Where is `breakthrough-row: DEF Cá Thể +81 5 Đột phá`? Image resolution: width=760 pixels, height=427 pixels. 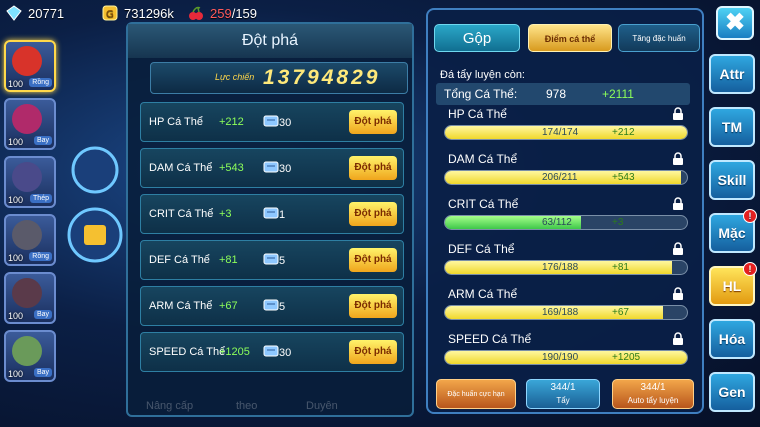
breakthrough-row: DEF Cá Thể +81 5 Đột phá is located at coordinates (272, 260).